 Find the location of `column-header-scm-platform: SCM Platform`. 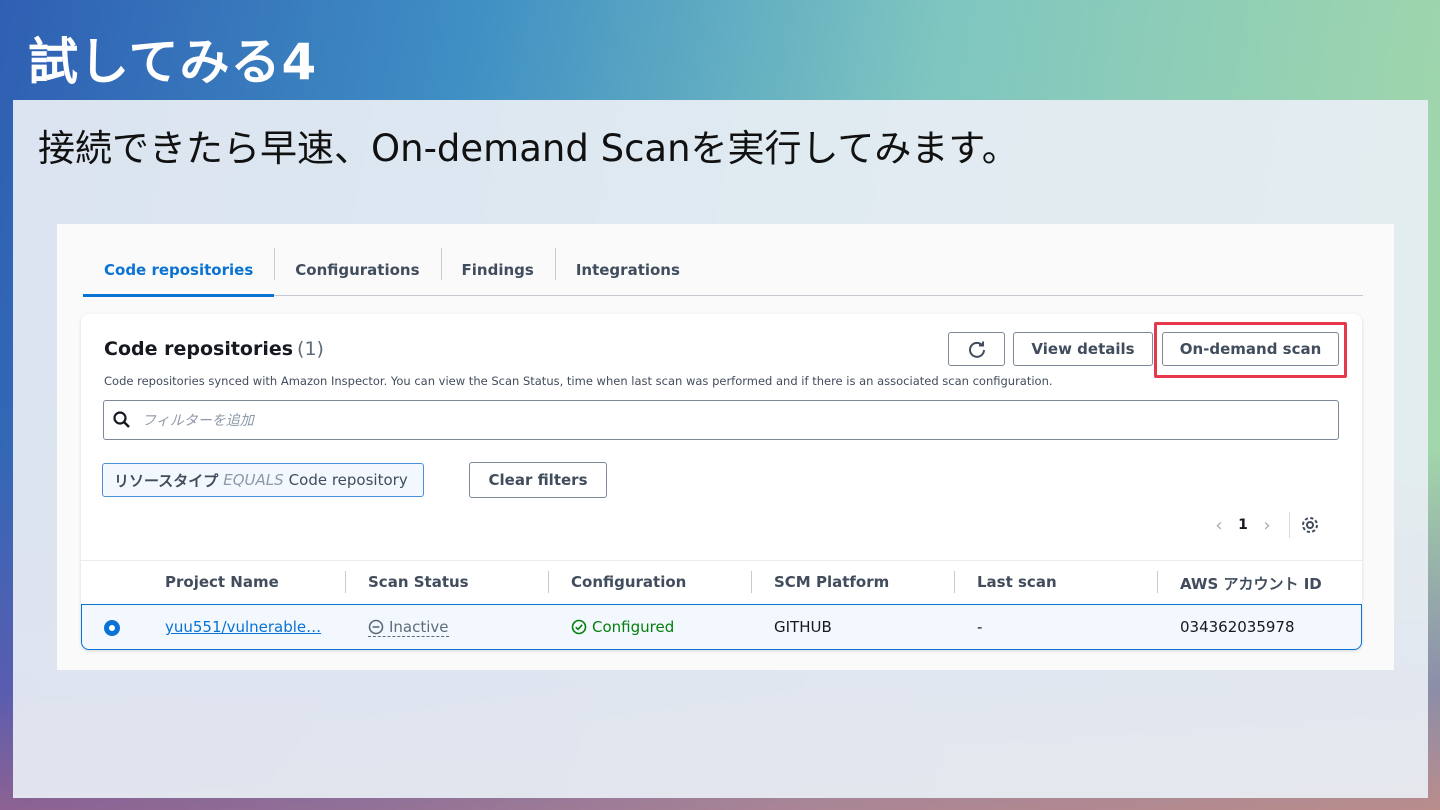

column-header-scm-platform: SCM Platform is located at coordinates (831, 582).